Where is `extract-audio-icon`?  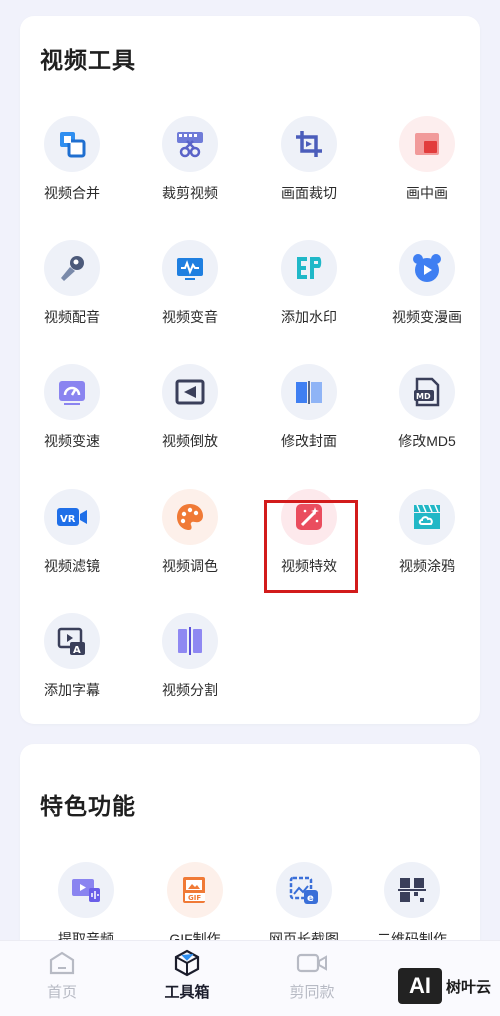
extract-audio-icon is located at coordinates (86, 890).